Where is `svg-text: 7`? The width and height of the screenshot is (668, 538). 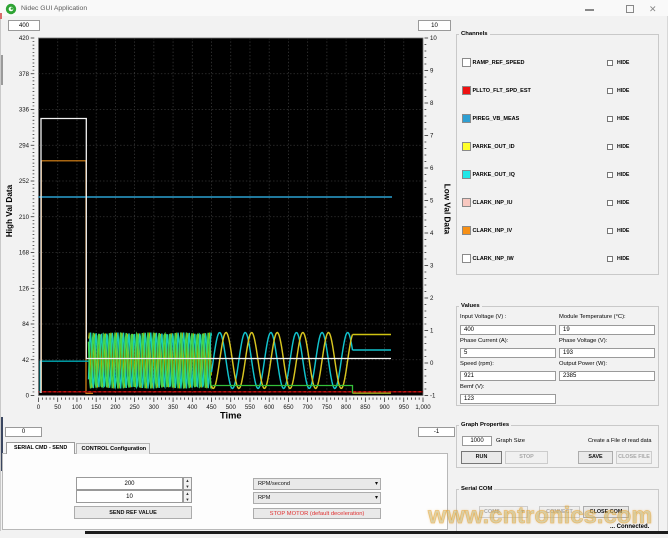
svg-text: 7 is located at coordinates (432, 136).